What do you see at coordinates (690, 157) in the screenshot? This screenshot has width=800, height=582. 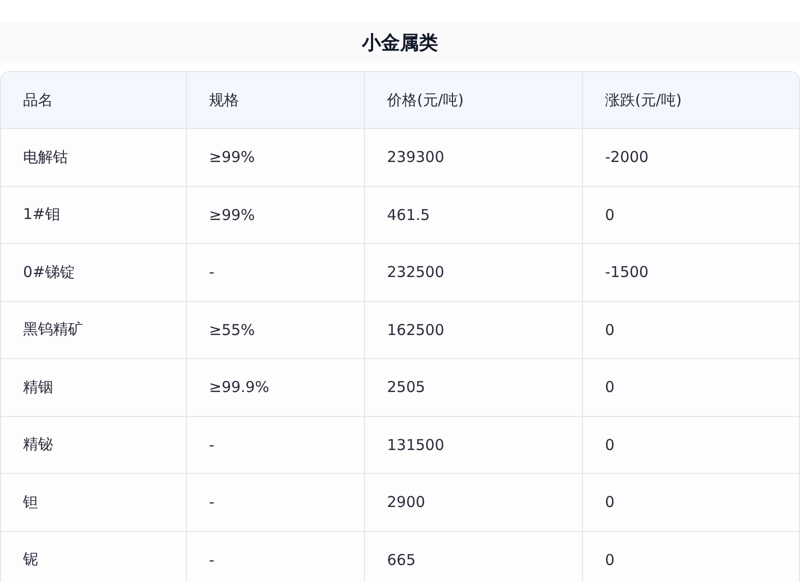 I see `table-cell: -2000` at bounding box center [690, 157].